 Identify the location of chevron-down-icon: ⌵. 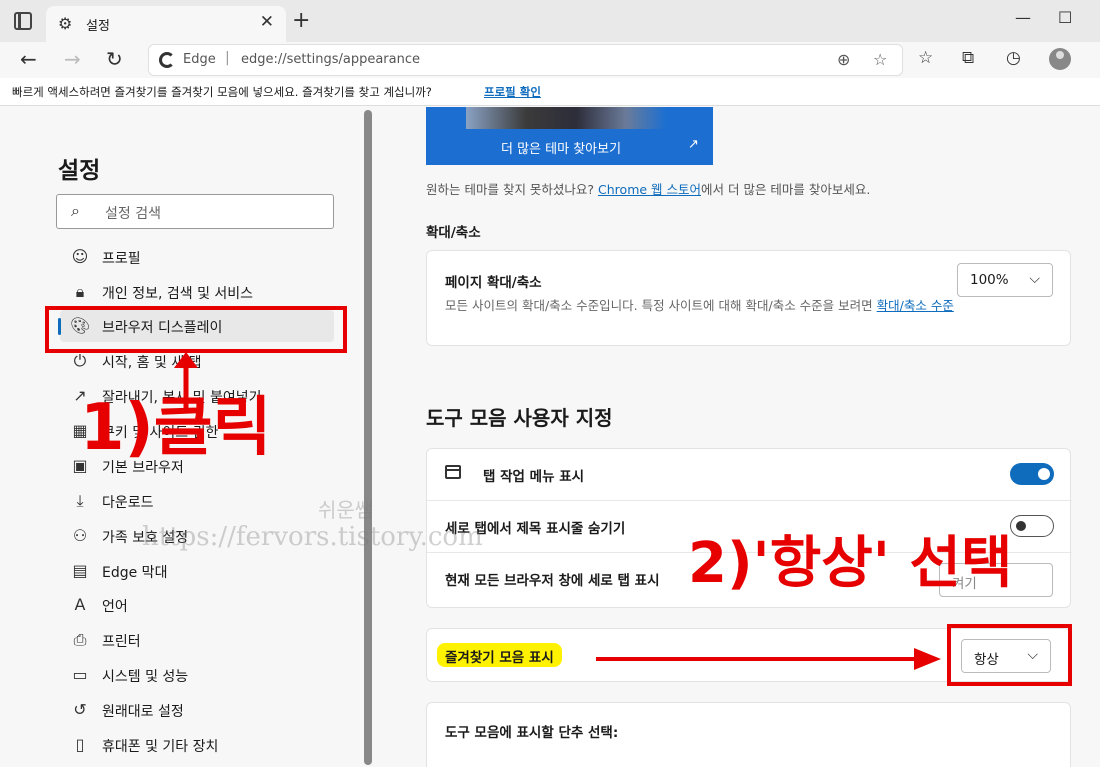
(1034, 279).